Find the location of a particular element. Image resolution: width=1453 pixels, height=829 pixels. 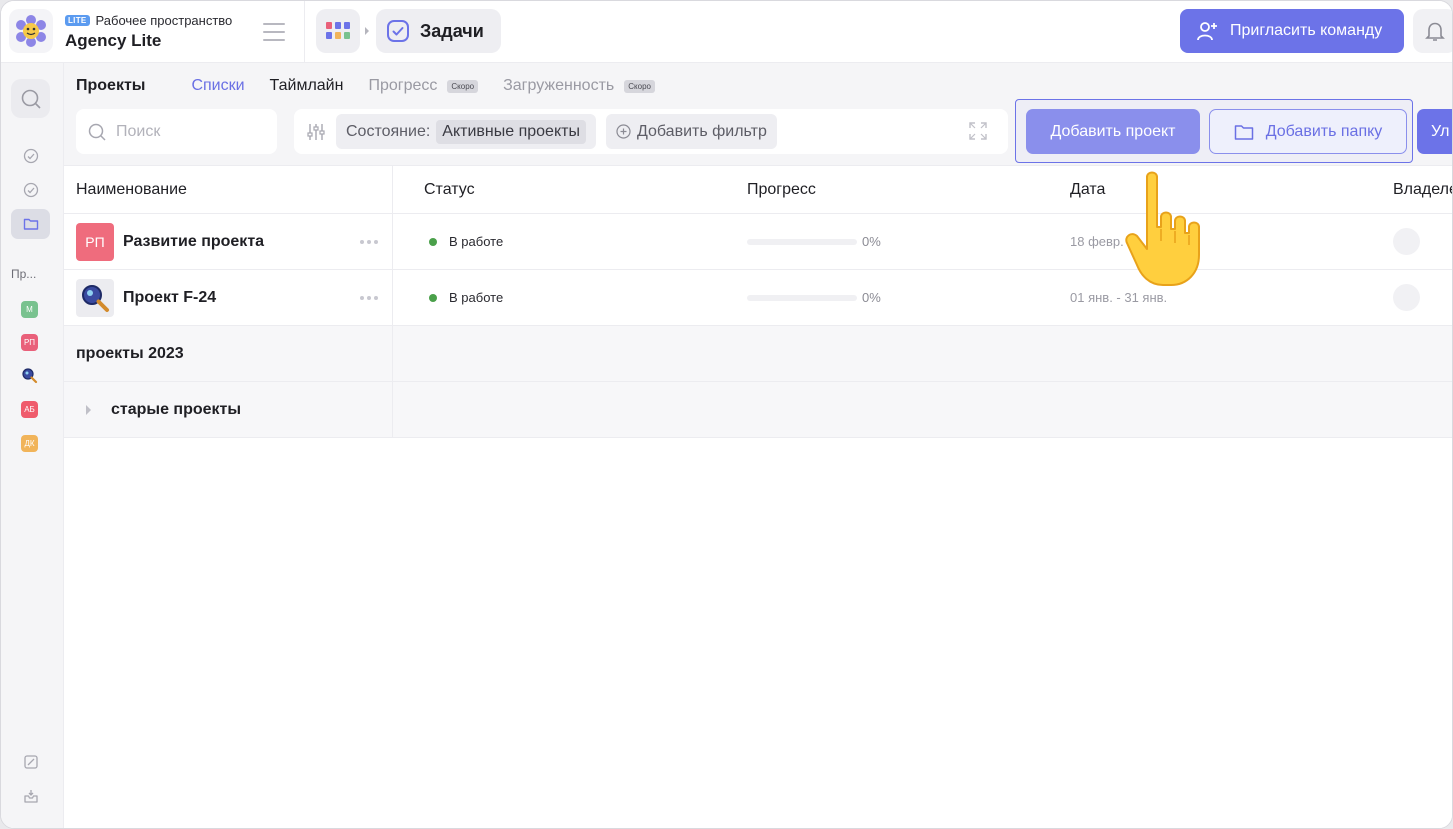

project-name-cell: Проект F-24 is located at coordinates (228, 297).